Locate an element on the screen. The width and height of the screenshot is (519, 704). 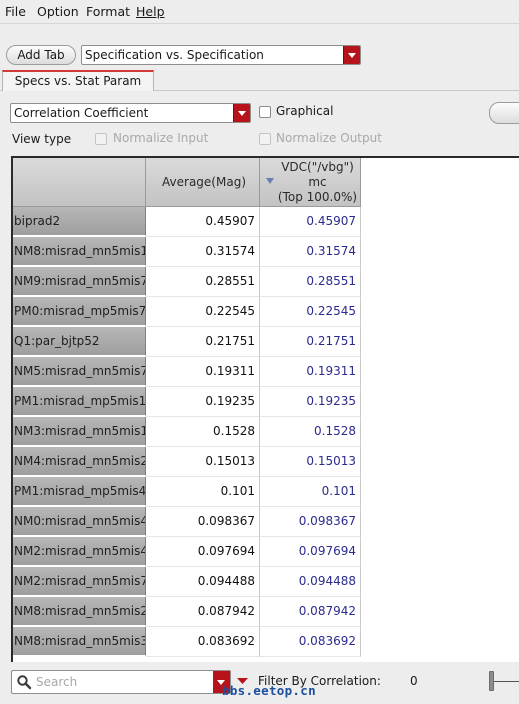
column-header-average-label: Average(Mag) is located at coordinates (204, 182).